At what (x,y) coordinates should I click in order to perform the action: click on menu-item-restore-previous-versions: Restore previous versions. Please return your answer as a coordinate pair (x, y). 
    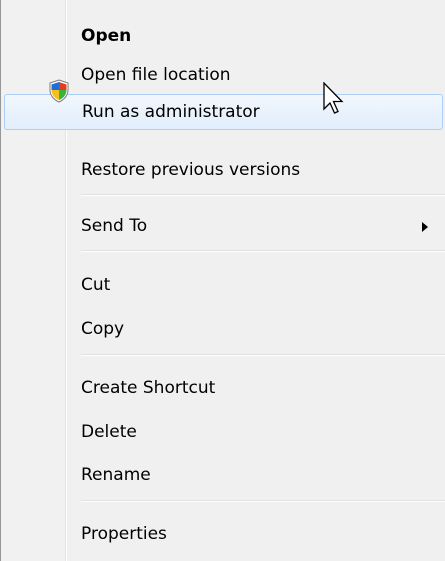
    Looking at the image, I should click on (256, 170).